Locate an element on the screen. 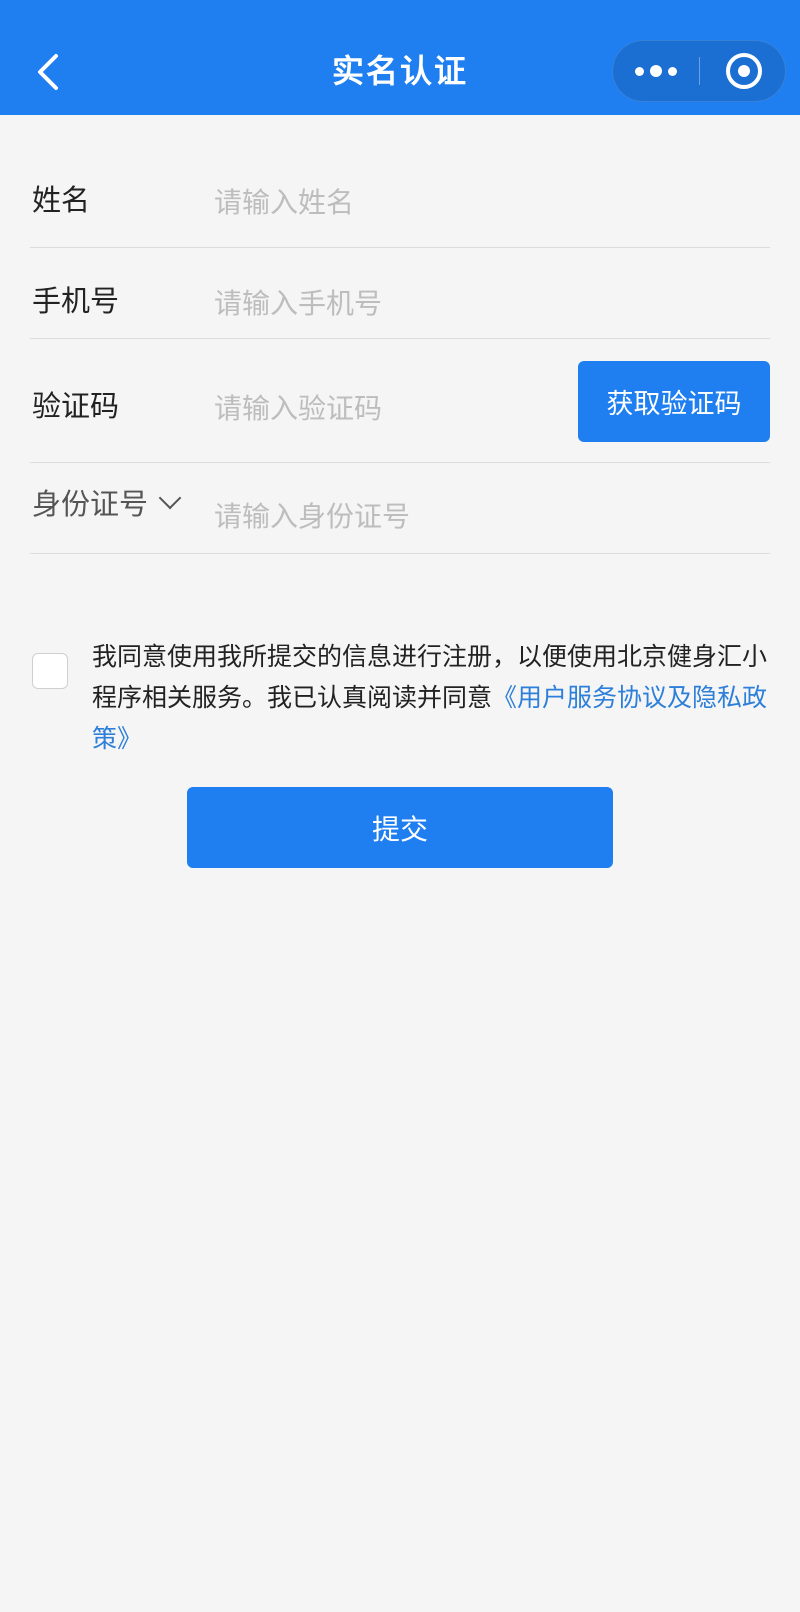  mini-program-capsule is located at coordinates (699, 71).